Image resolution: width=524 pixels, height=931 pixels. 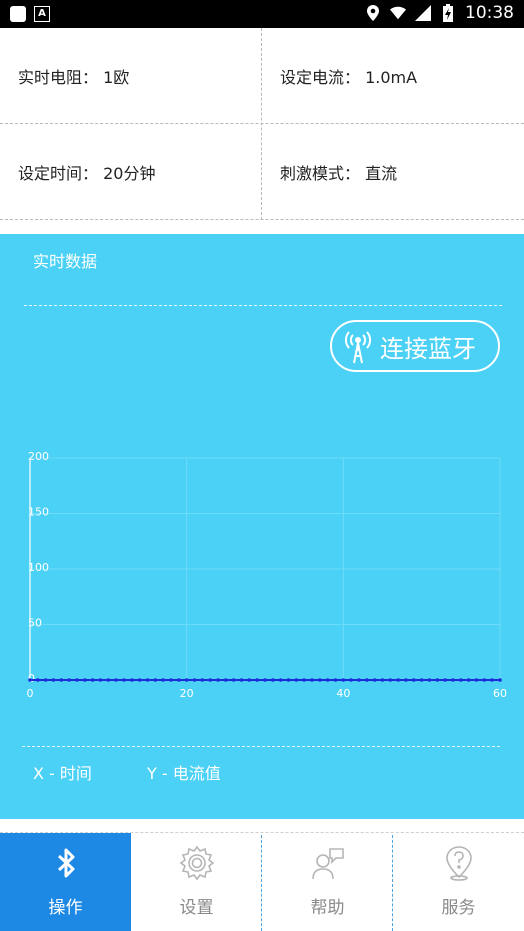 What do you see at coordinates (261, 746) in the screenshot?
I see `panel-divider-bottom` at bounding box center [261, 746].